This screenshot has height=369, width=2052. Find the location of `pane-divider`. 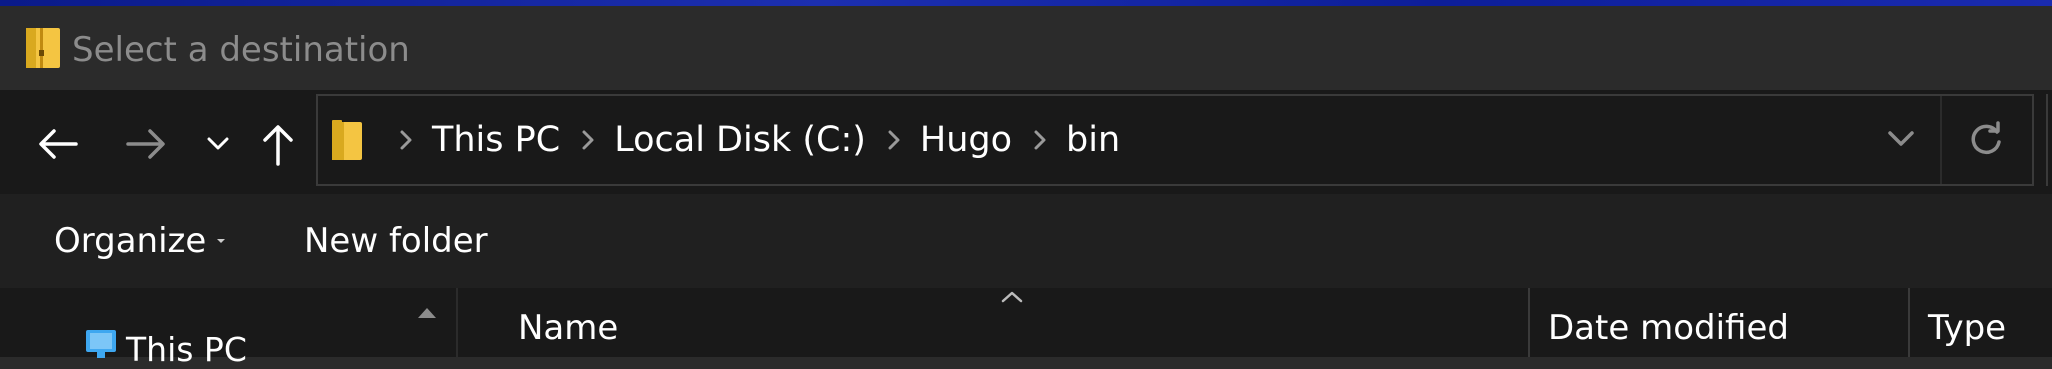

pane-divider is located at coordinates (457, 322).